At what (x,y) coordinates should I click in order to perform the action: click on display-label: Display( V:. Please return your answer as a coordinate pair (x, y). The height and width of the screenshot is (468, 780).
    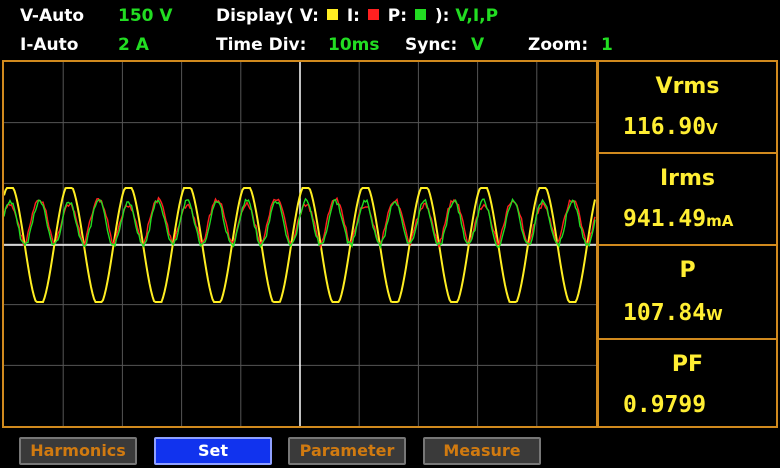
    Looking at the image, I should click on (267, 16).